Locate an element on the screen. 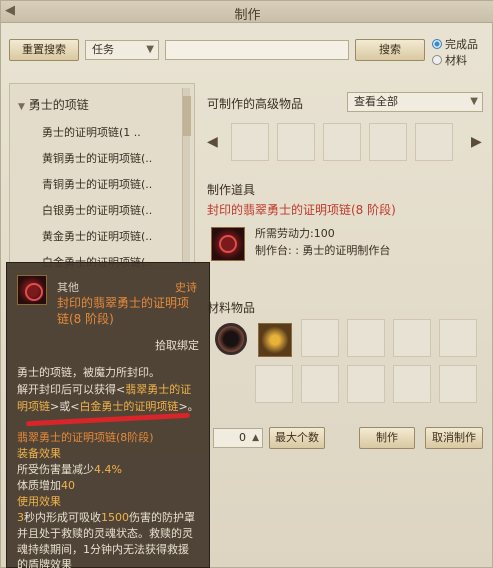 This screenshot has width=493, height=568. radio-selected-icon is located at coordinates (437, 44).